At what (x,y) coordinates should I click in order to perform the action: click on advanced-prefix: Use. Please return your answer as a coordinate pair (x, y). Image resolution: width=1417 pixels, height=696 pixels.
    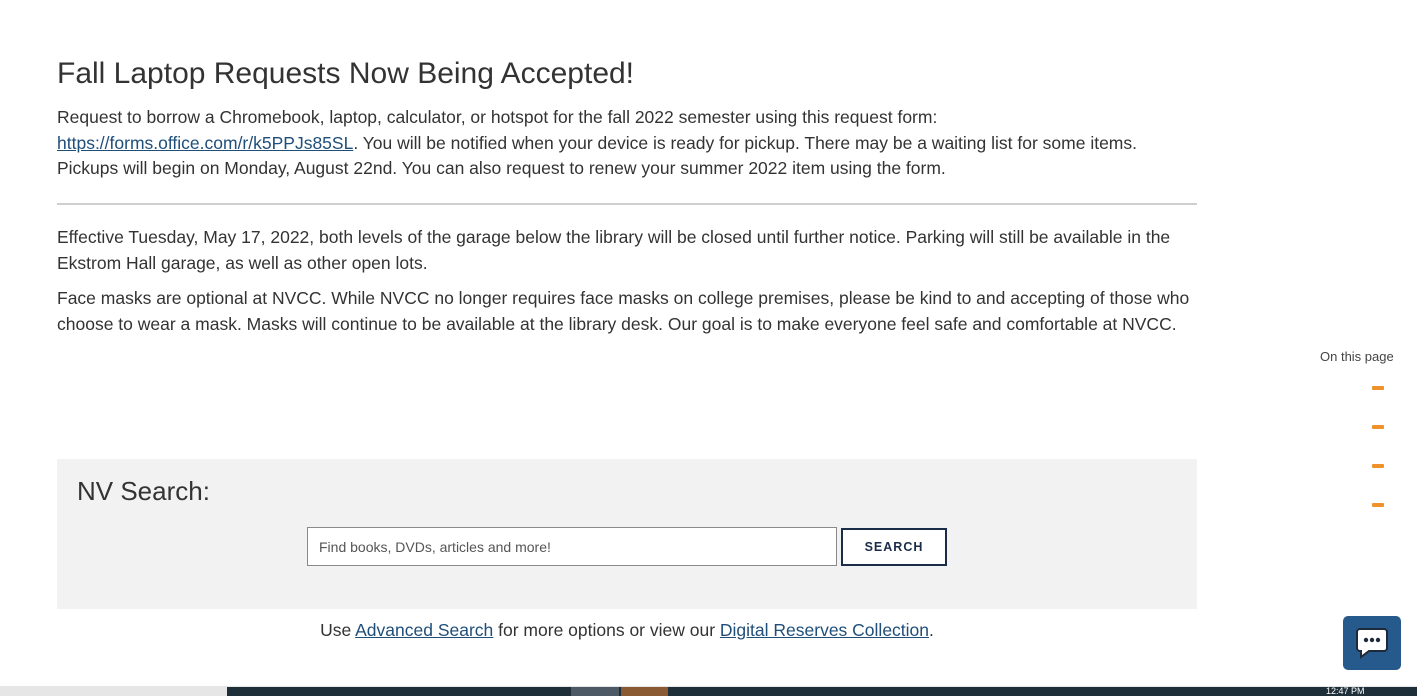
    Looking at the image, I should click on (338, 630).